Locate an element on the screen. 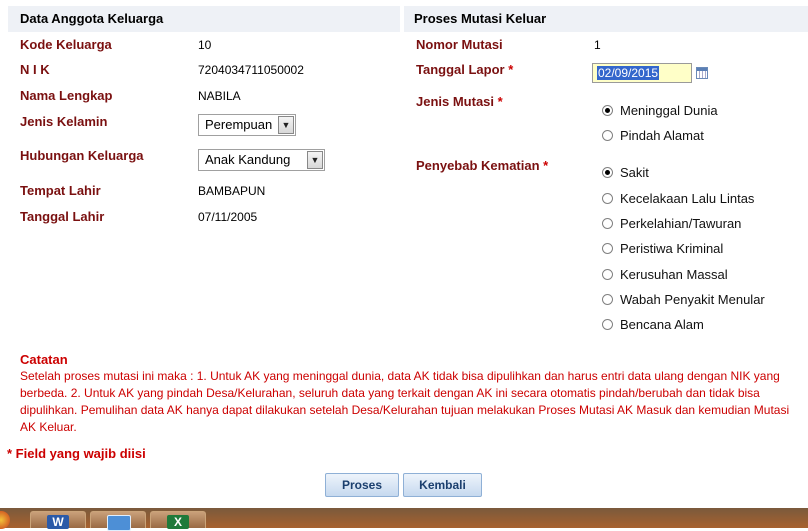 The image size is (808, 531). kode-keluarga-value: 10 is located at coordinates (205, 45).